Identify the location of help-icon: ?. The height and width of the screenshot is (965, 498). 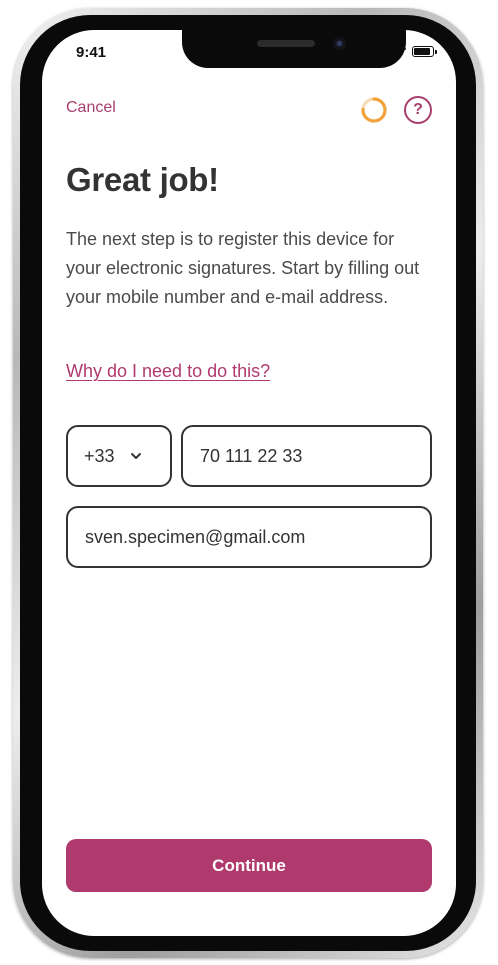
(418, 110).